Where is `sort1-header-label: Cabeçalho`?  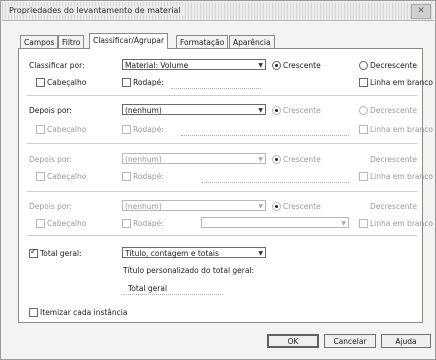
sort1-header-label: Cabeçalho is located at coordinates (67, 82).